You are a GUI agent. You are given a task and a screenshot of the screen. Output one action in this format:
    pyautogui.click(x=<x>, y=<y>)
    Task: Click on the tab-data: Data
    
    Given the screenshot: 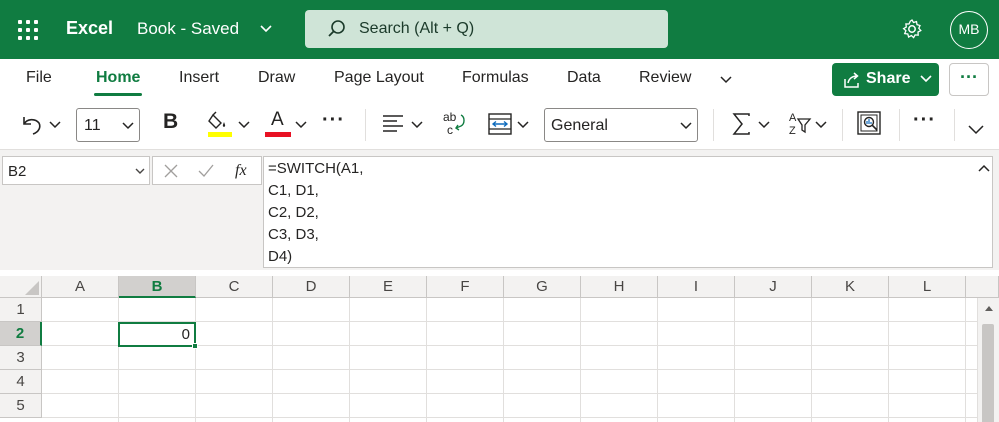 What is the action you would take?
    pyautogui.click(x=584, y=78)
    